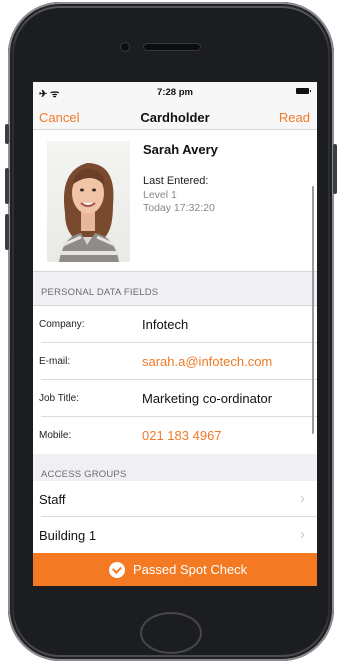 This screenshot has height=663, width=342. I want to click on read-button: Read, so click(294, 117).